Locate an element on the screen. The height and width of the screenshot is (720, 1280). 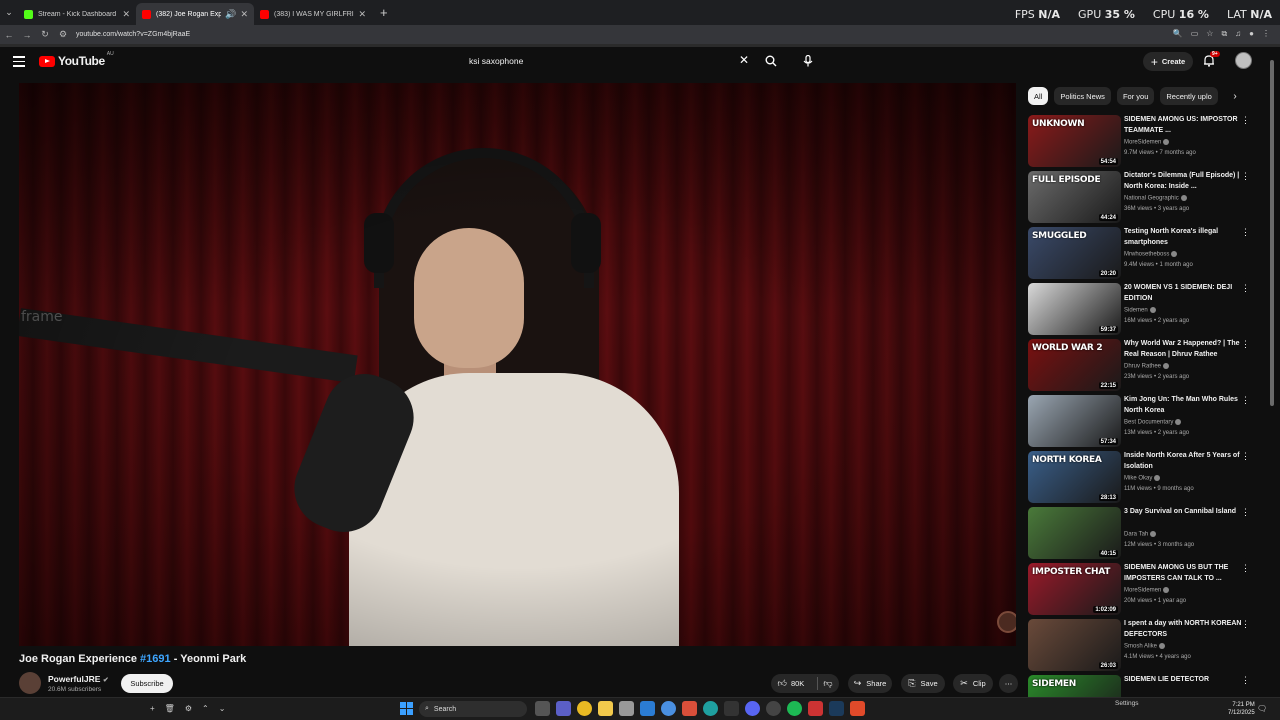
windows-start-icon is located at coordinates (406, 708).